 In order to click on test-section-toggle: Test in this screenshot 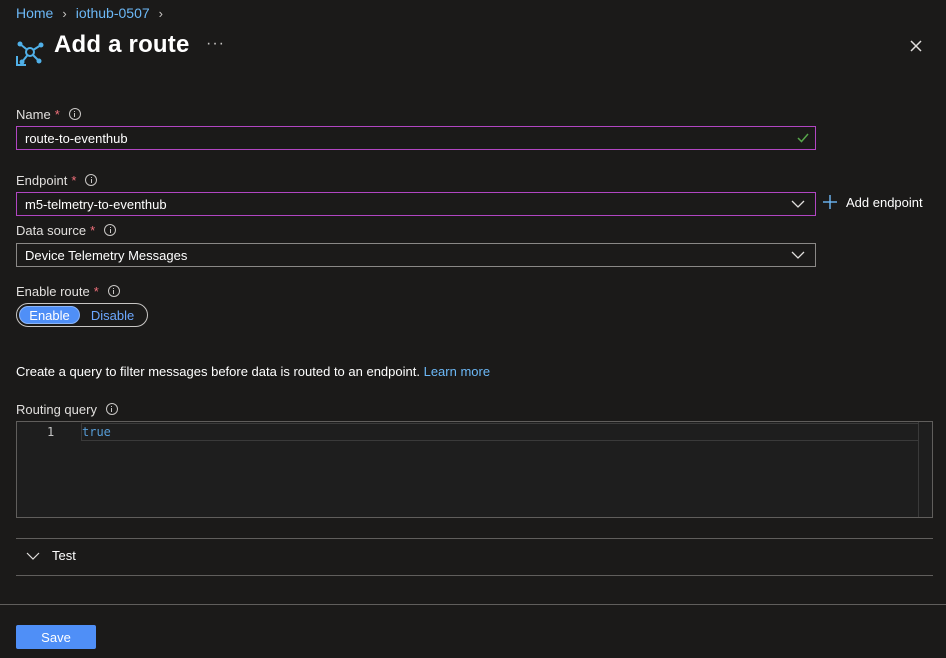, I will do `click(51, 555)`.